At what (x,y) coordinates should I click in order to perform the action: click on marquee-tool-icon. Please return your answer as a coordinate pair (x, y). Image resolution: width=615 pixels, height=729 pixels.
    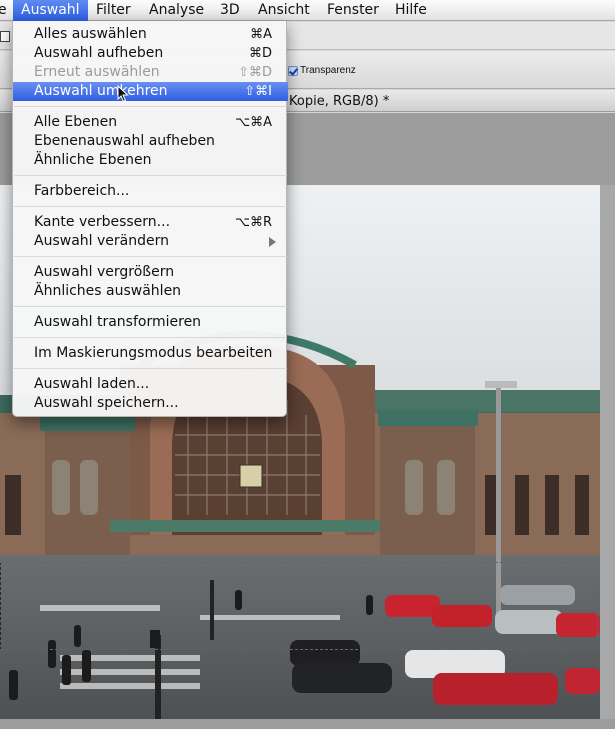
    Looking at the image, I should click on (5, 36).